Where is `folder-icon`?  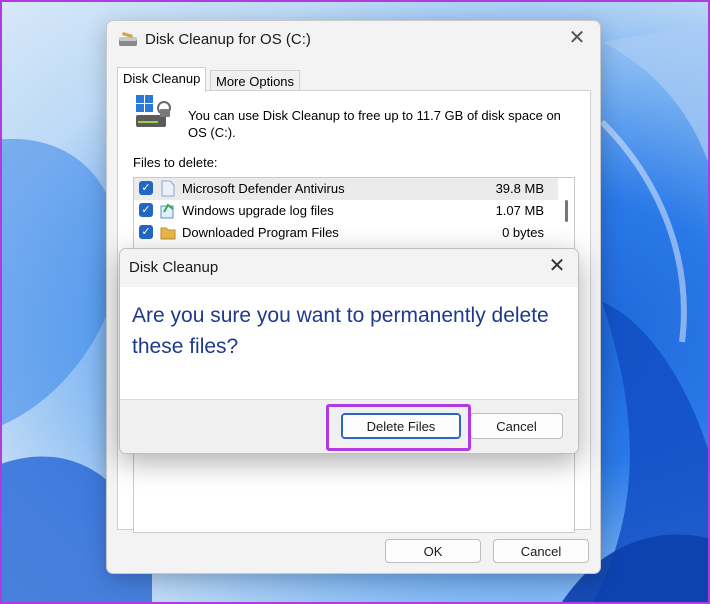
folder-icon is located at coordinates (168, 233).